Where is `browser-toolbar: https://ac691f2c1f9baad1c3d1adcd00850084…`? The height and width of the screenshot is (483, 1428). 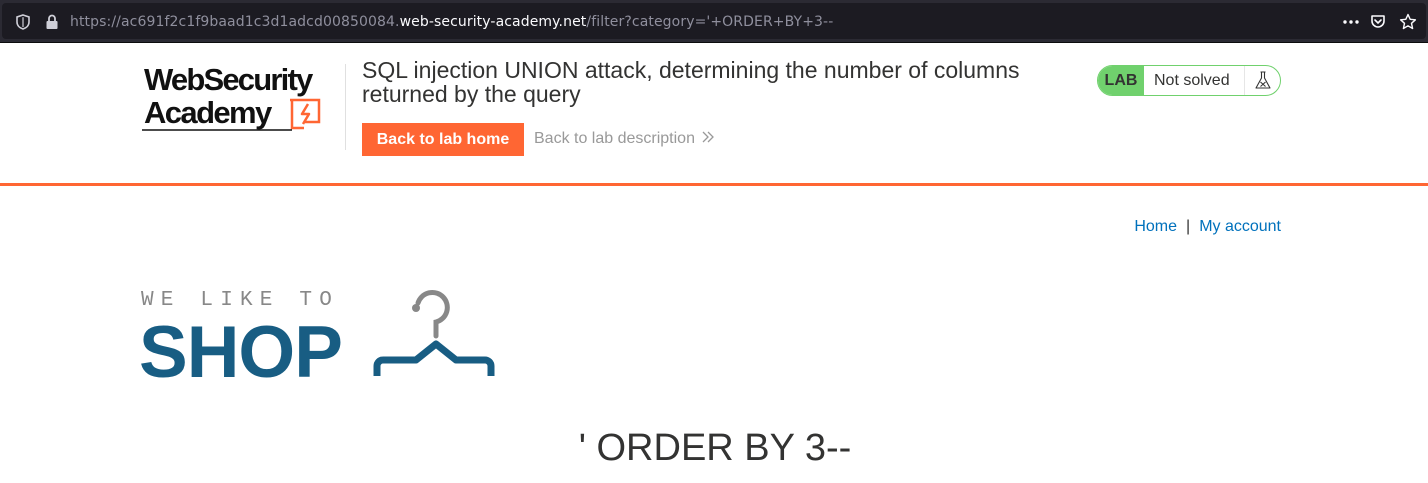
browser-toolbar: https://ac691f2c1f9baad1c3d1adcd00850084… is located at coordinates (714, 21).